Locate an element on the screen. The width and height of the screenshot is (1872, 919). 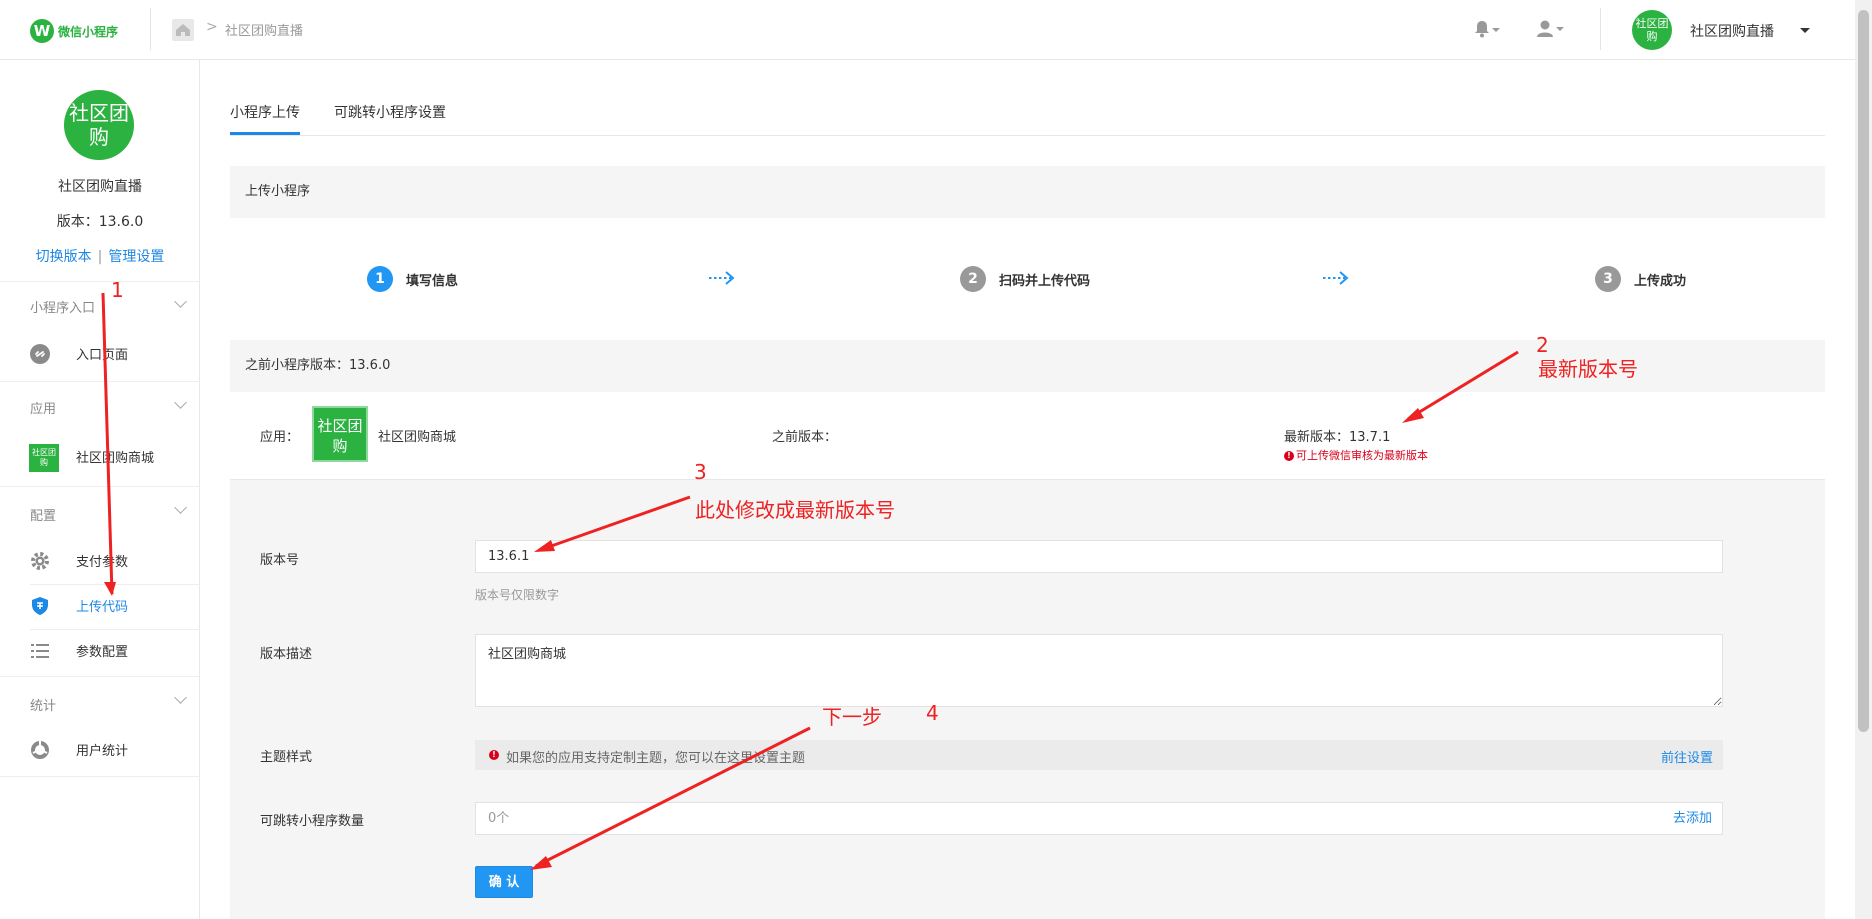
step-3-badge: 3 is located at coordinates (1608, 279).